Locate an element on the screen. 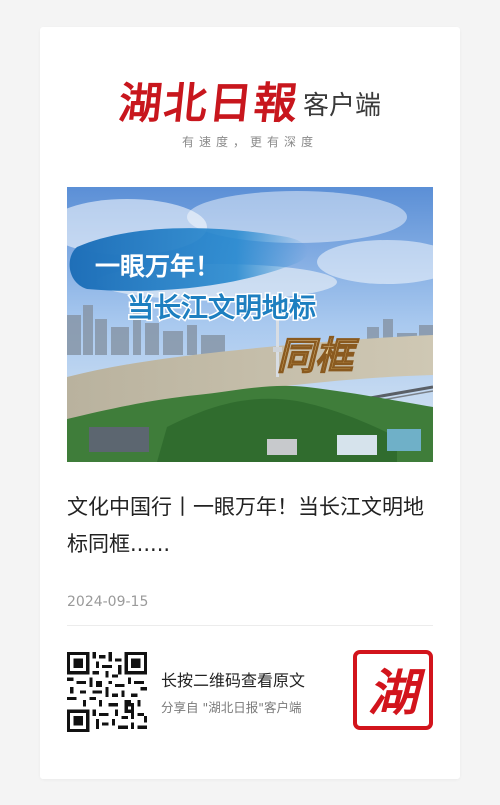 Image resolution: width=500 pixels, height=805 pixels. hero-line-2: 当长江文明地标 is located at coordinates (221, 308).